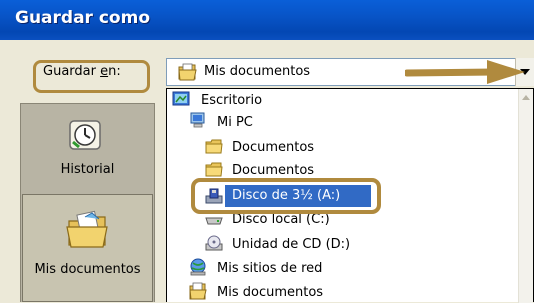 This screenshot has height=303, width=534. I want to click on cd-drive-icon, so click(214, 243).